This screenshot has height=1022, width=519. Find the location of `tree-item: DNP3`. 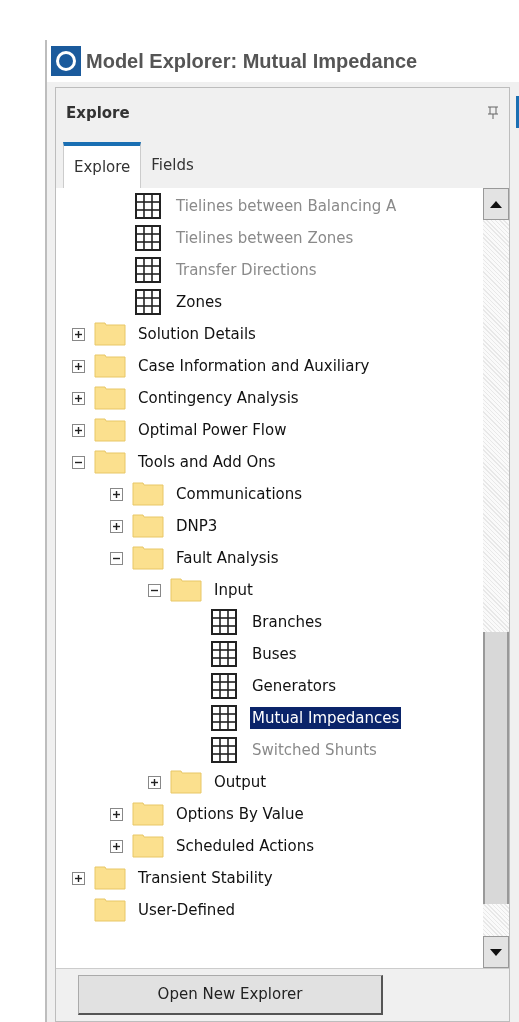

tree-item: DNP3 is located at coordinates (197, 526).